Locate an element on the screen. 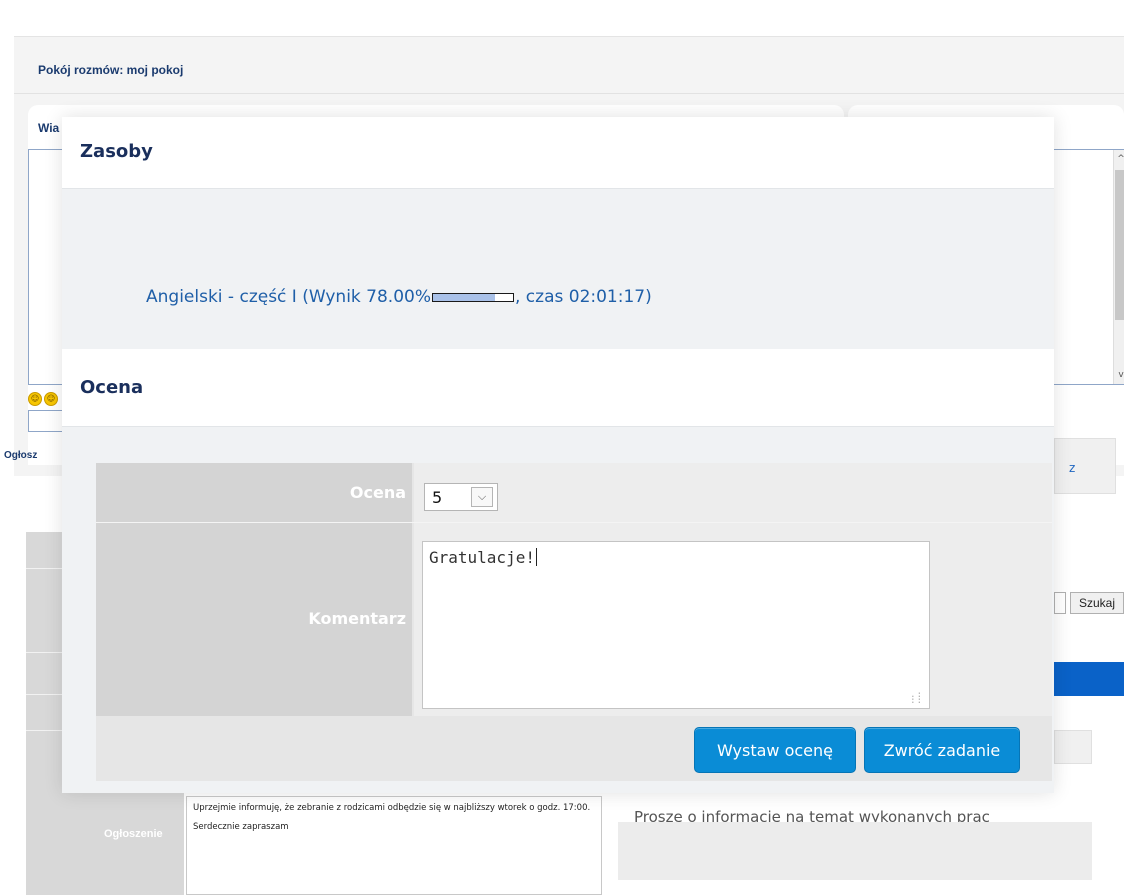 This screenshot has height=895, width=1124. resources-title: Zasoby is located at coordinates (116, 151).